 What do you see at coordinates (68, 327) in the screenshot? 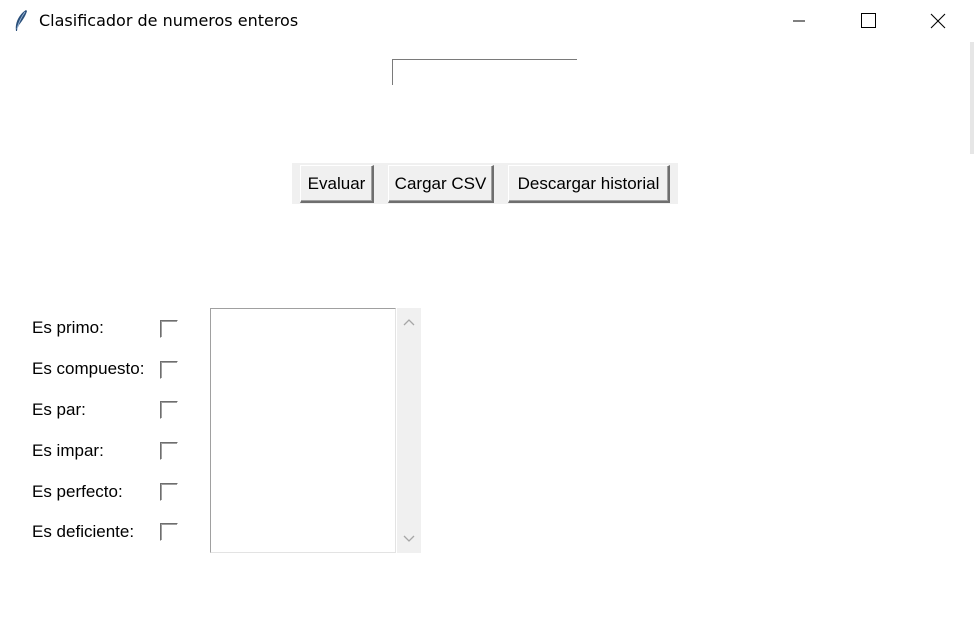
I see `label-es-primo: Es primo:` at bounding box center [68, 327].